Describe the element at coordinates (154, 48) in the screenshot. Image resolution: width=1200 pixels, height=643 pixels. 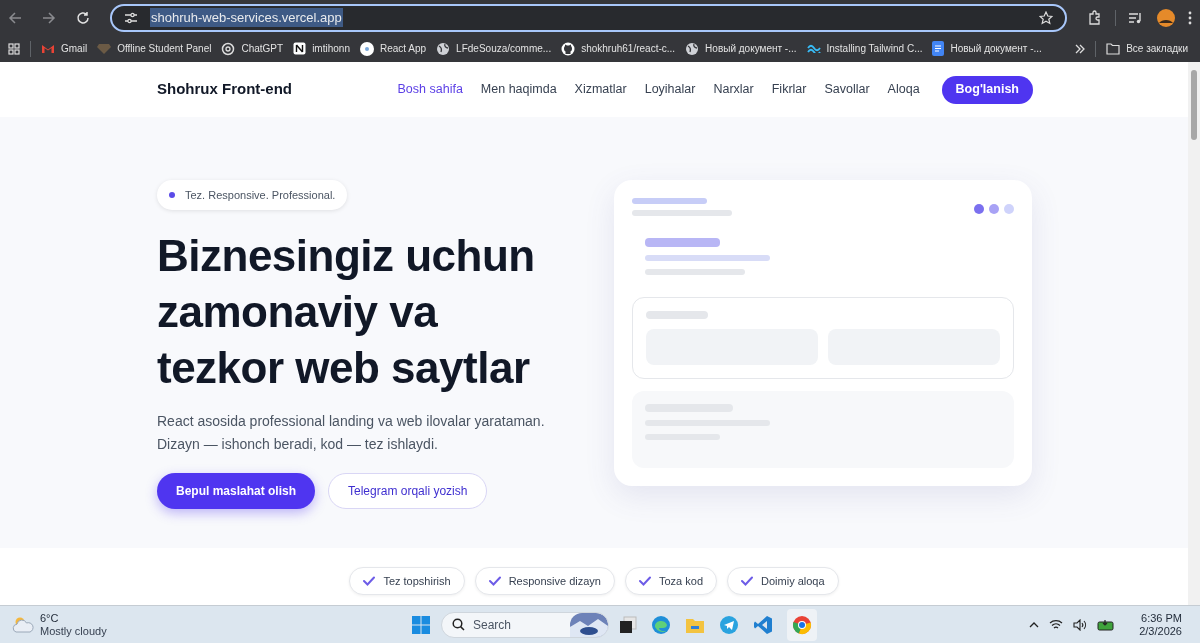
I see `bookmark: Offline Student Panel` at that location.